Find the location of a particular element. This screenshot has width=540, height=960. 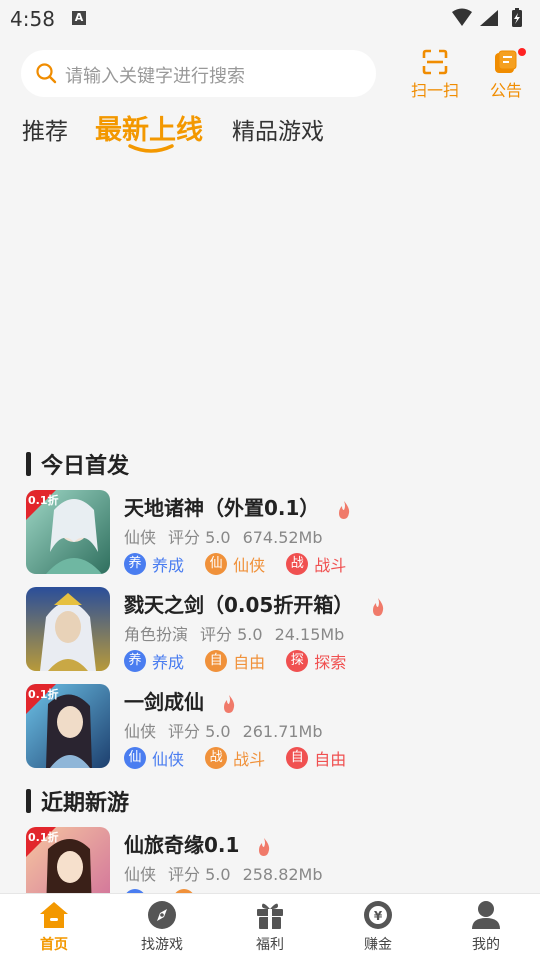

nav-earn: ¥ 赚金 is located at coordinates (378, 927).